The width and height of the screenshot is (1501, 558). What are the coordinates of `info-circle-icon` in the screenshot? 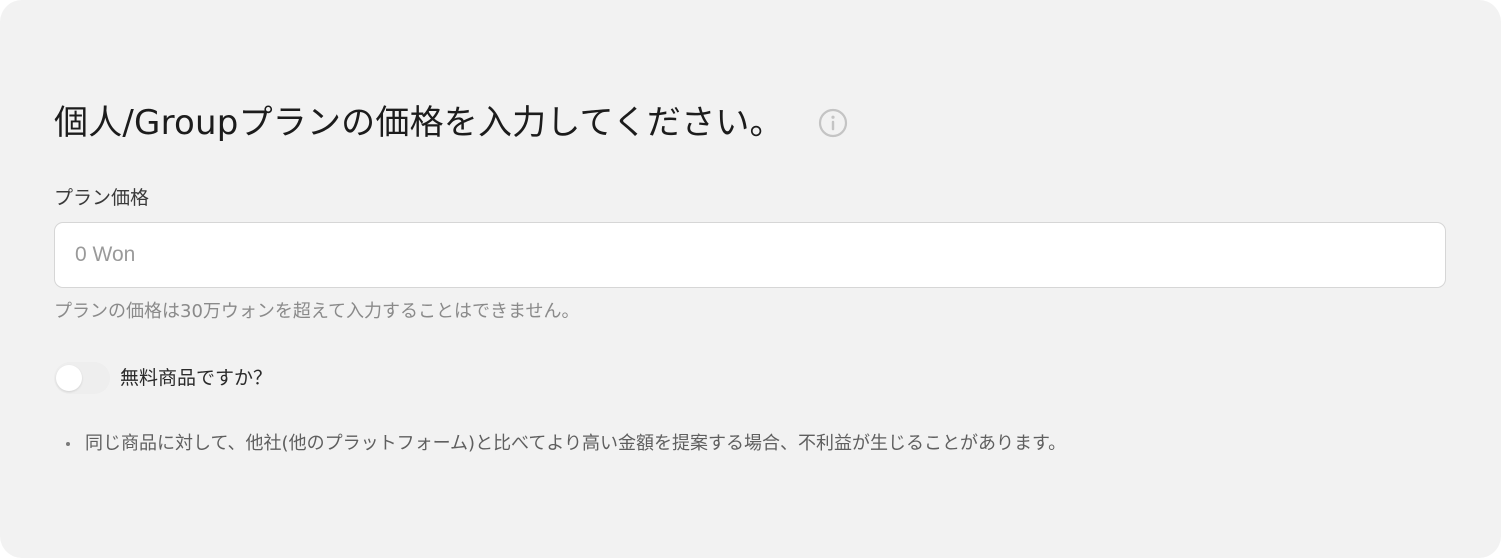 It's located at (833, 123).